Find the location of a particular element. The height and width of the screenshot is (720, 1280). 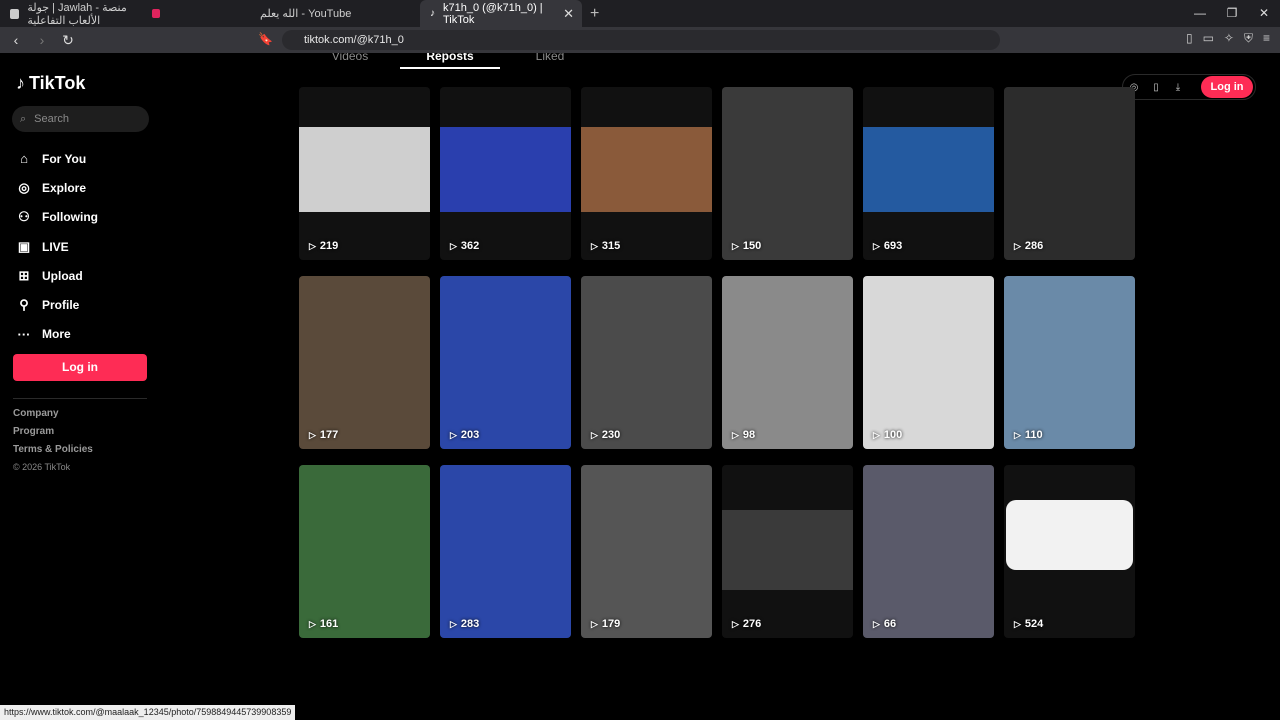

forward-icon: › is located at coordinates (42, 40).